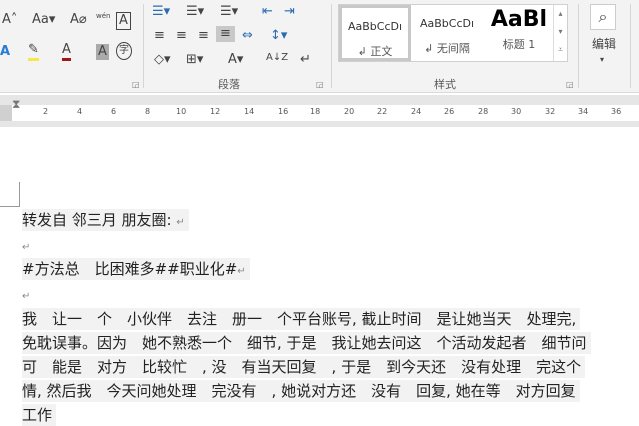 The width and height of the screenshot is (639, 426). Describe the element at coordinates (289, 12) in the screenshot. I see `increase-indent-button: ⇥` at that location.